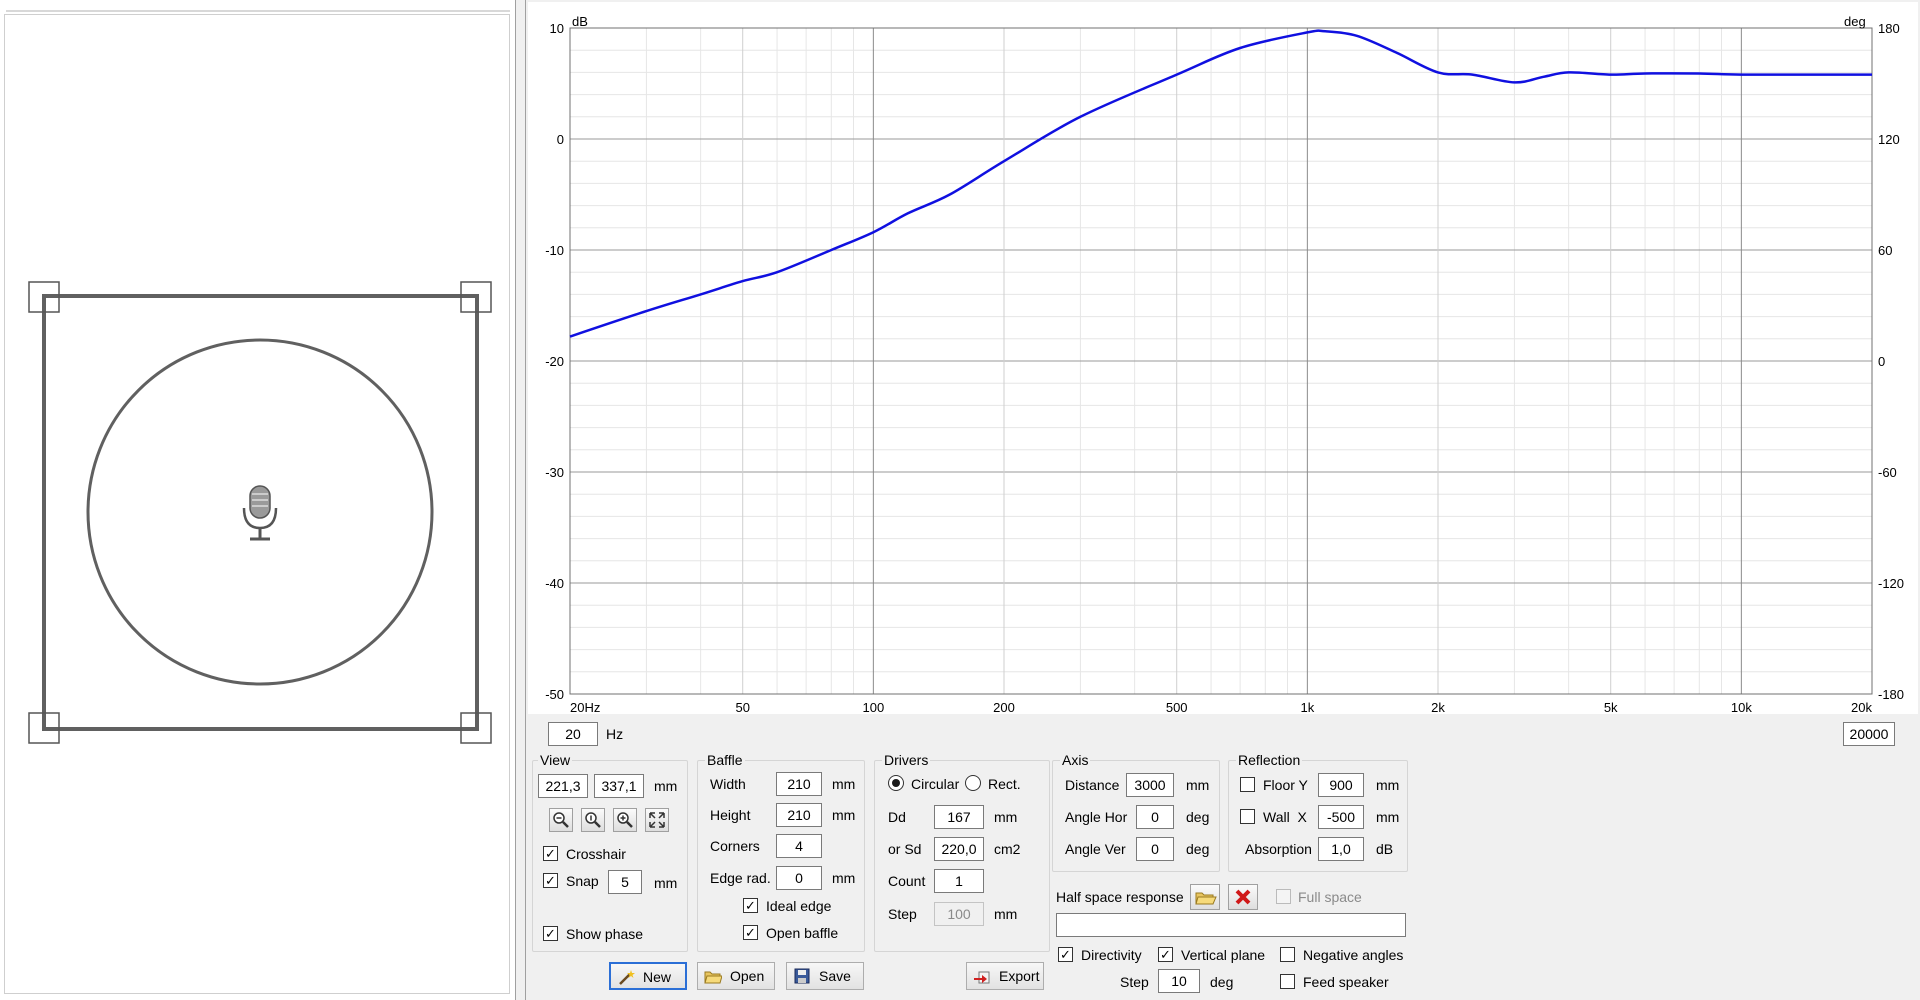  Describe the element at coordinates (959, 817) in the screenshot. I see `dd-input: 167` at that location.